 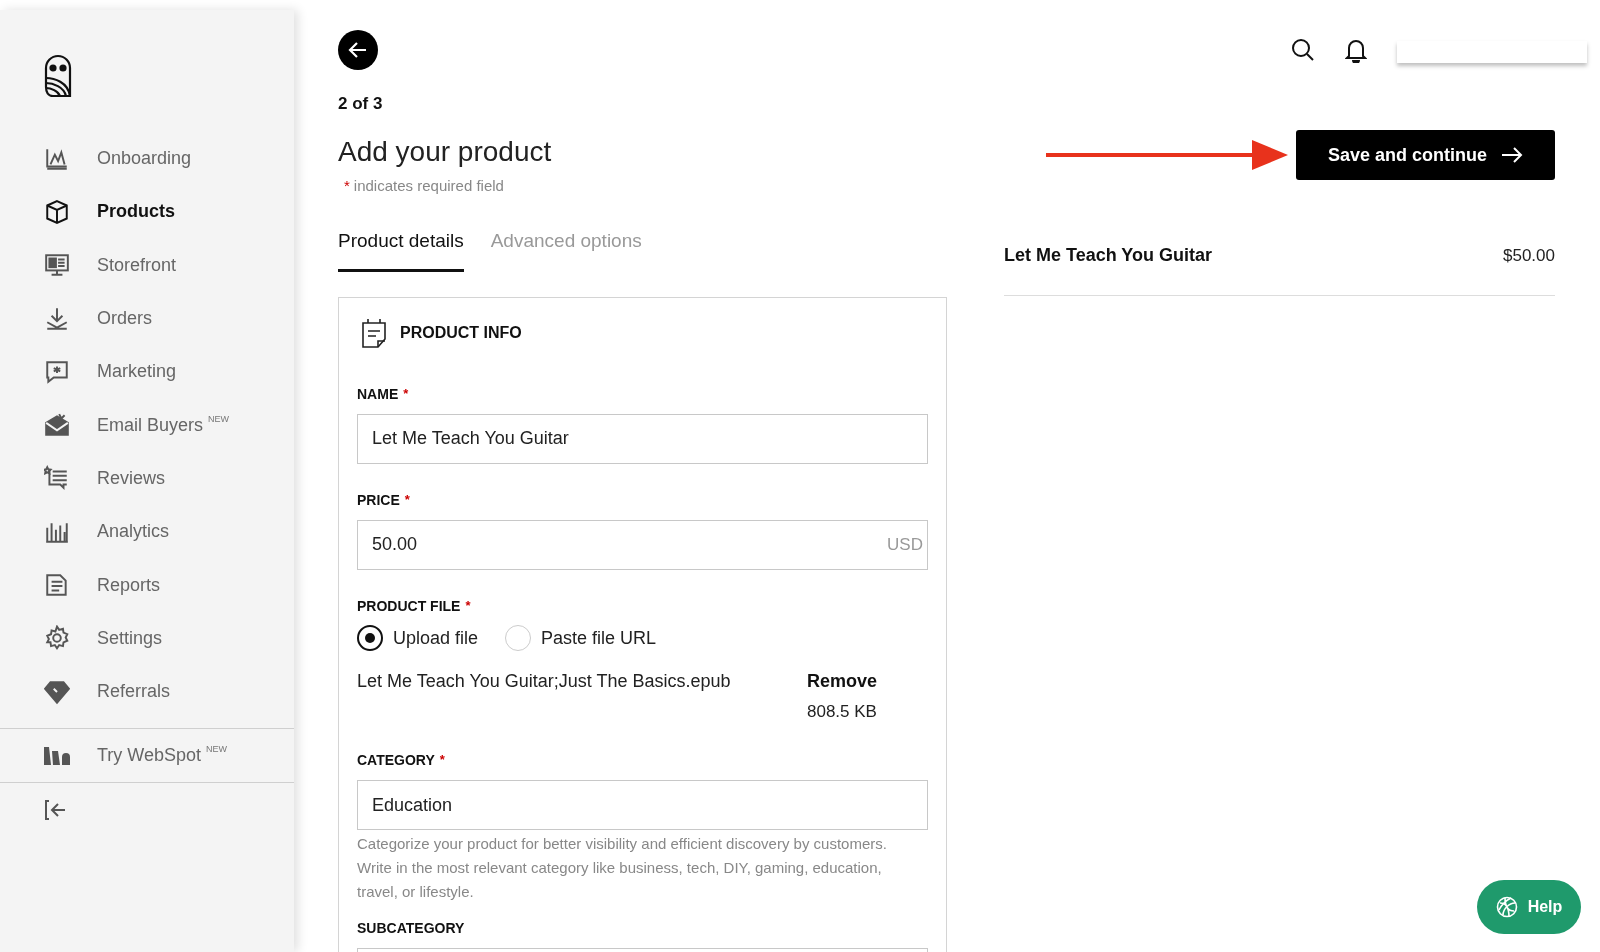 What do you see at coordinates (842, 681) in the screenshot?
I see `remove-link: Remove` at bounding box center [842, 681].